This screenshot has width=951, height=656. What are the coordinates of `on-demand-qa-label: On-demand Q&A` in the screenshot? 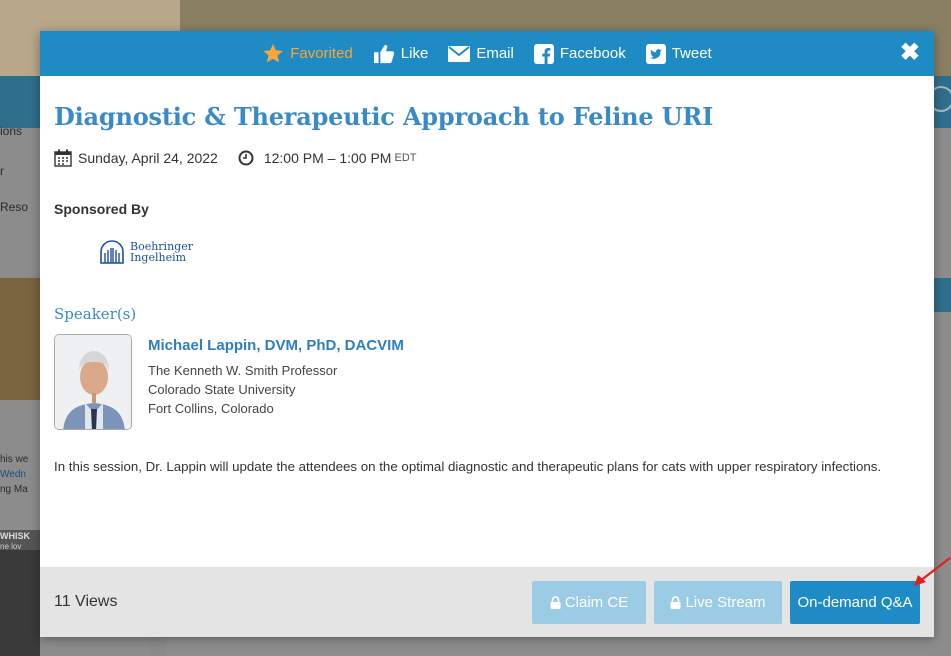 It's located at (855, 602).